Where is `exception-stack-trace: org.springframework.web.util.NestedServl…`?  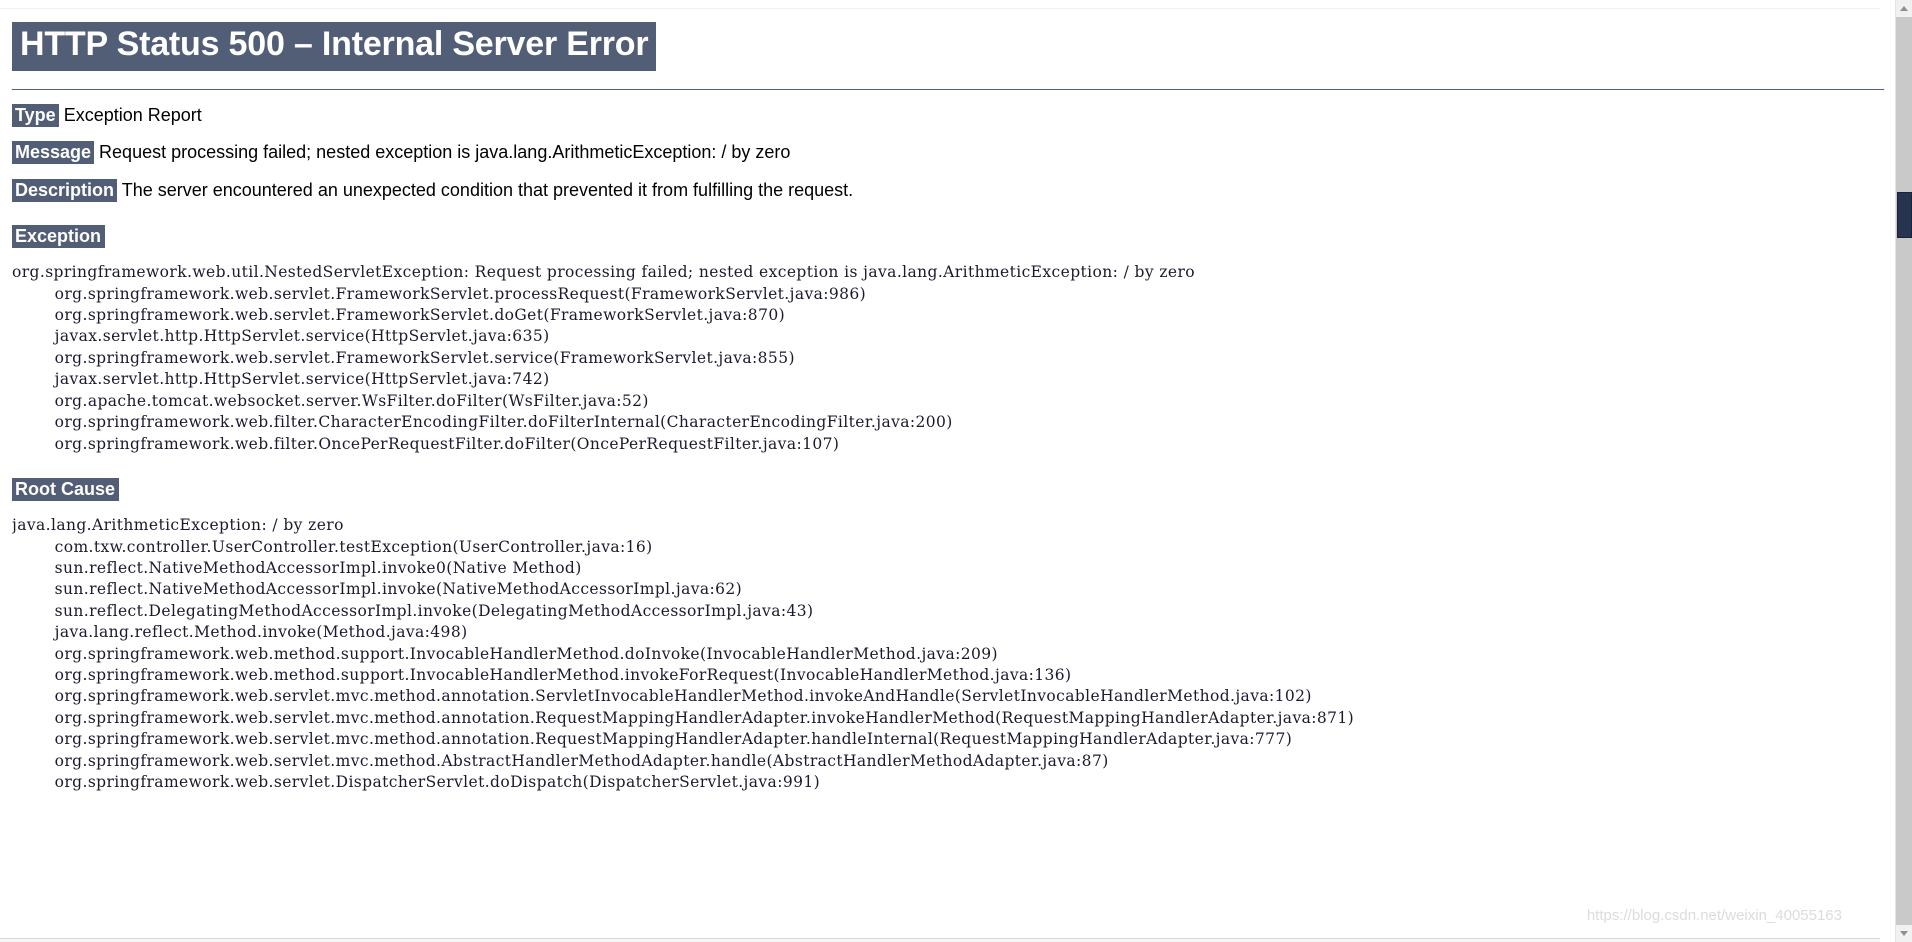 exception-stack-trace: org.springframework.web.util.NestedServl… is located at coordinates (604, 358).